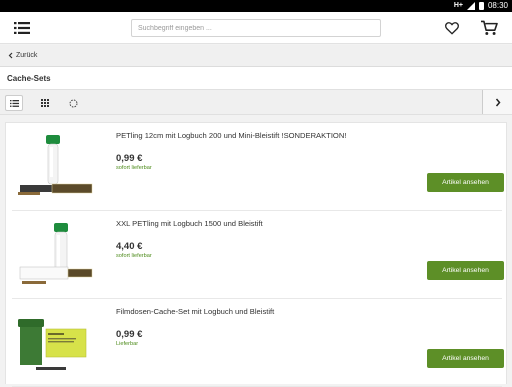  I want to click on filter-button, so click(73, 103).